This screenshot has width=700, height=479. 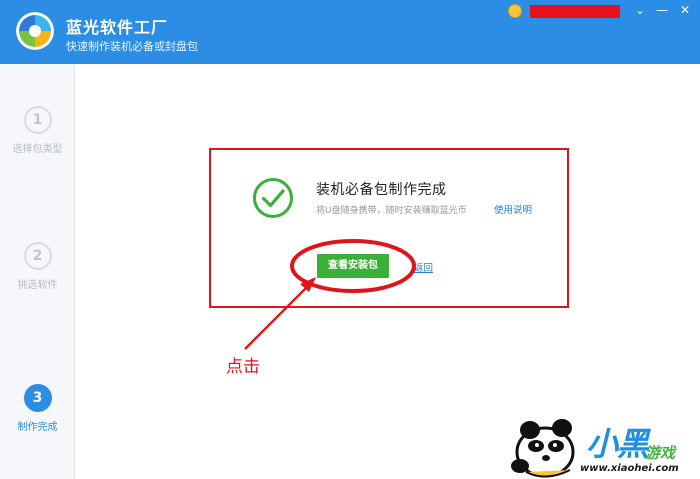 I want to click on app-subtitle: 快速制作装机必备或封盘包, so click(x=132, y=46).